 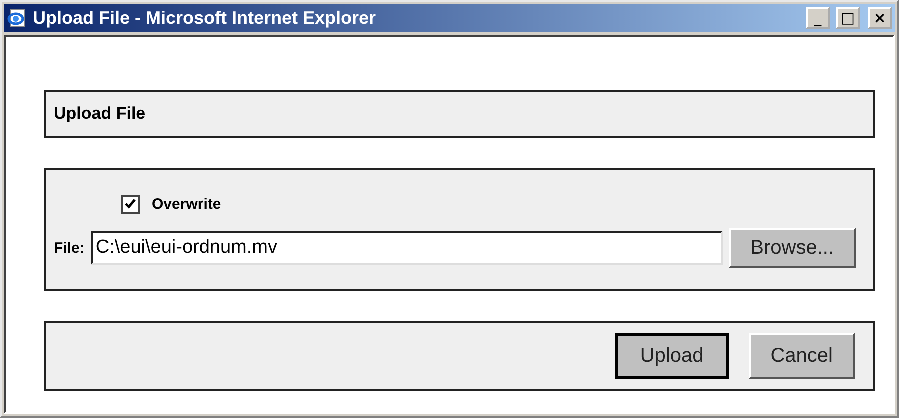 What do you see at coordinates (880, 18) in the screenshot?
I see `close-button: ×` at bounding box center [880, 18].